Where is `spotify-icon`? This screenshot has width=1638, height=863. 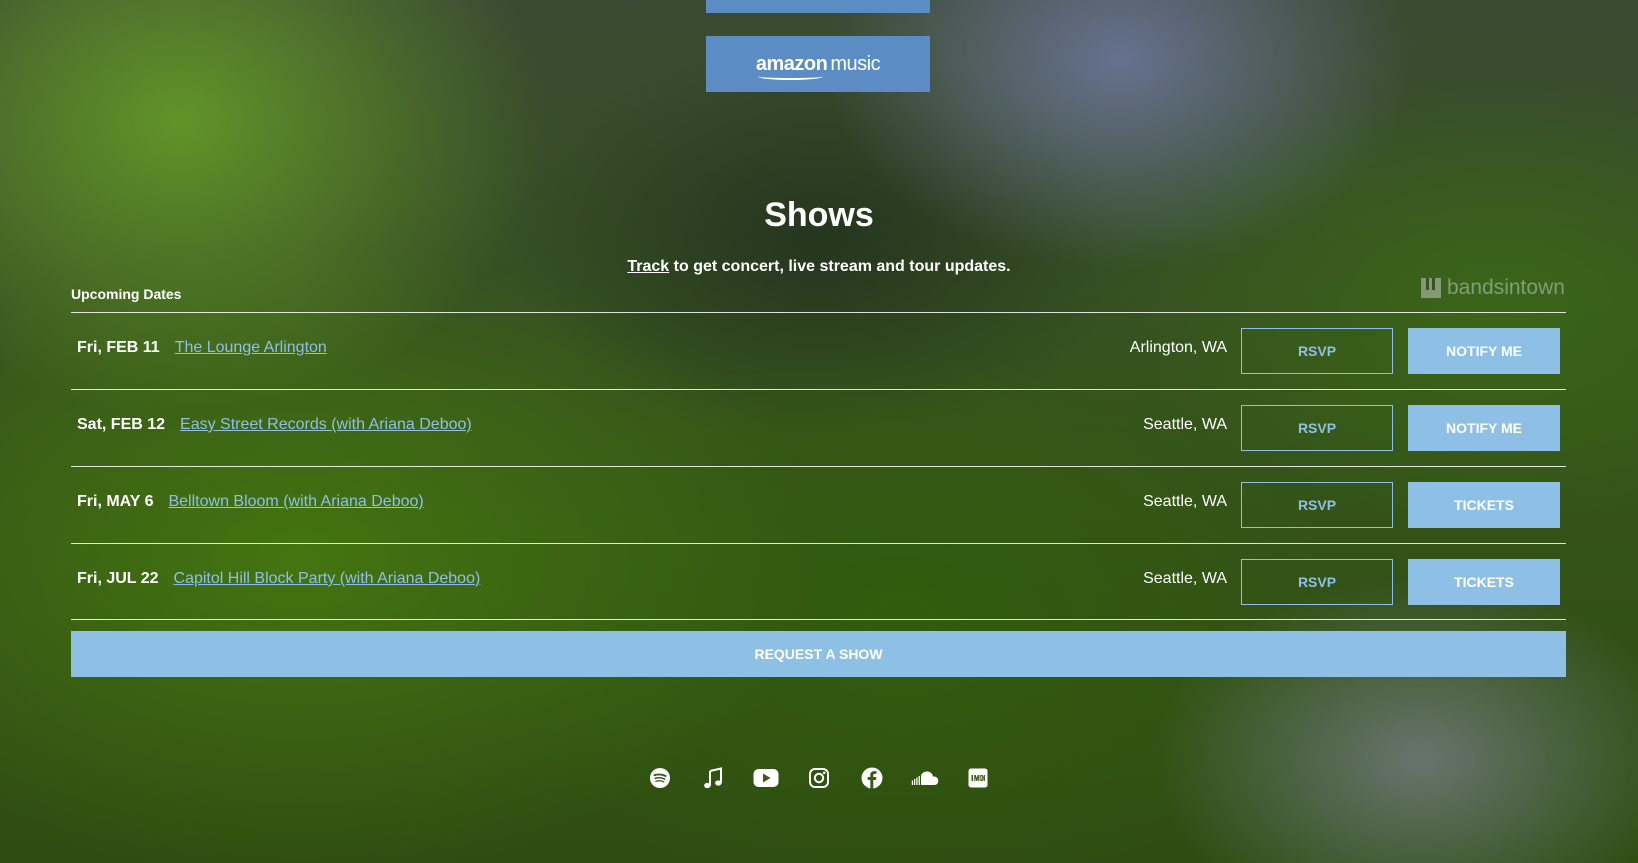 spotify-icon is located at coordinates (660, 778).